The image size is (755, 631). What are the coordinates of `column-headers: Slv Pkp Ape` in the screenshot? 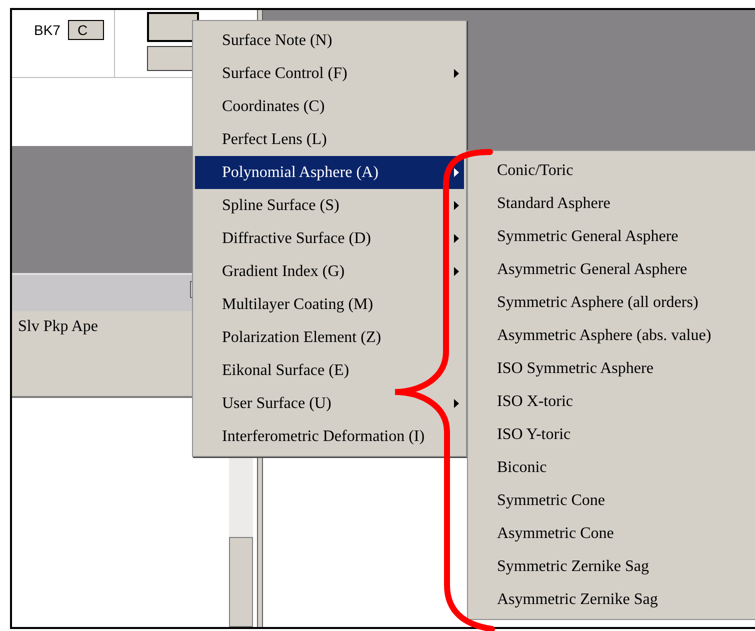 It's located at (58, 326).